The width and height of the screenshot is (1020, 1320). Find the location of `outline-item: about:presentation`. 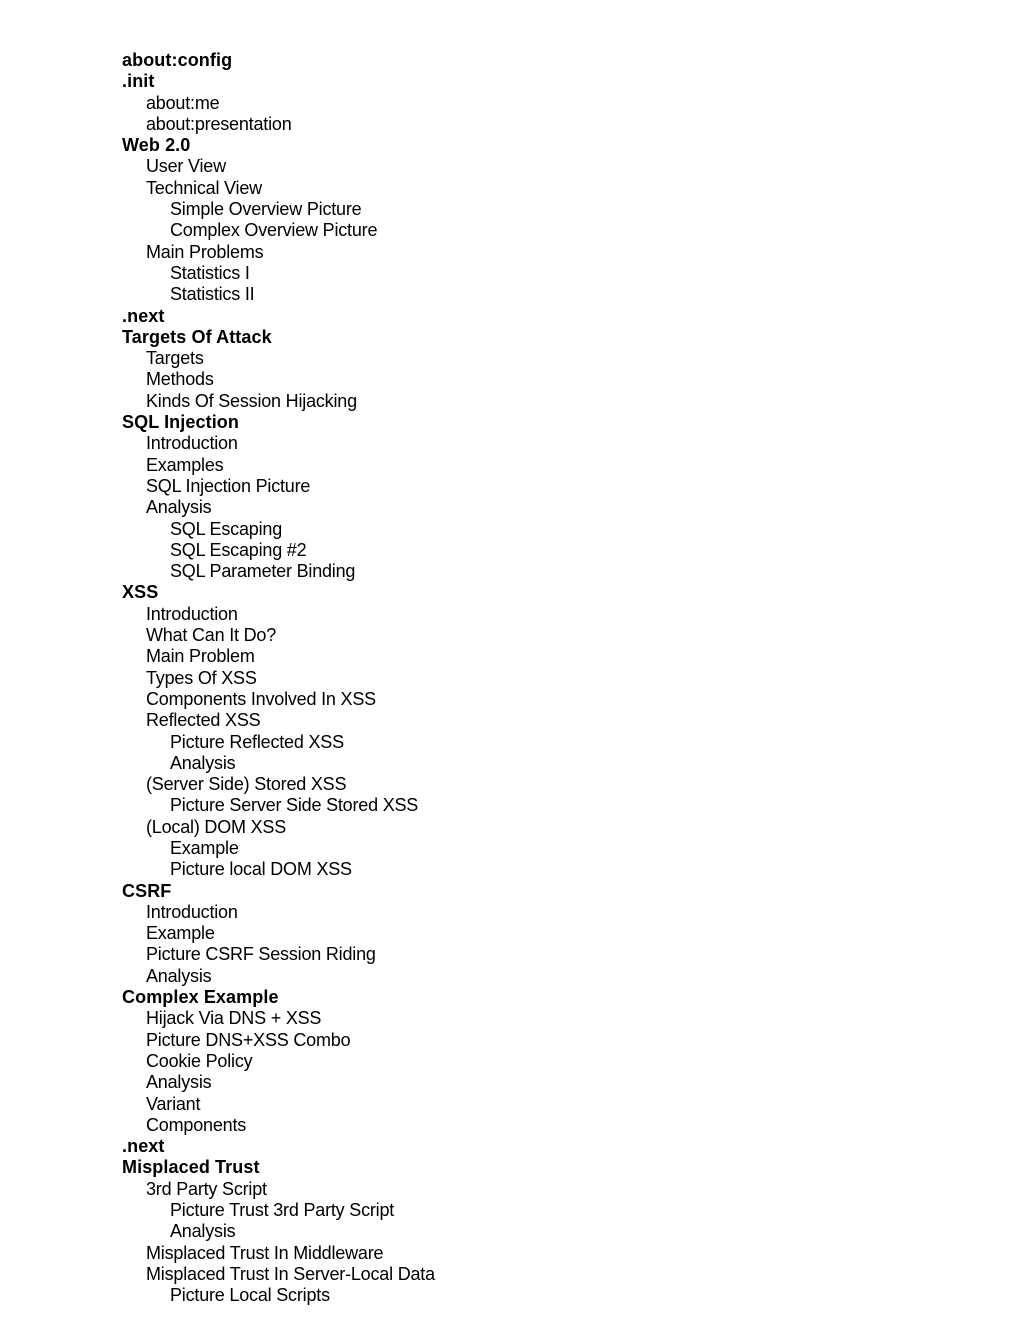

outline-item: about:presentation is located at coordinates (278, 124).